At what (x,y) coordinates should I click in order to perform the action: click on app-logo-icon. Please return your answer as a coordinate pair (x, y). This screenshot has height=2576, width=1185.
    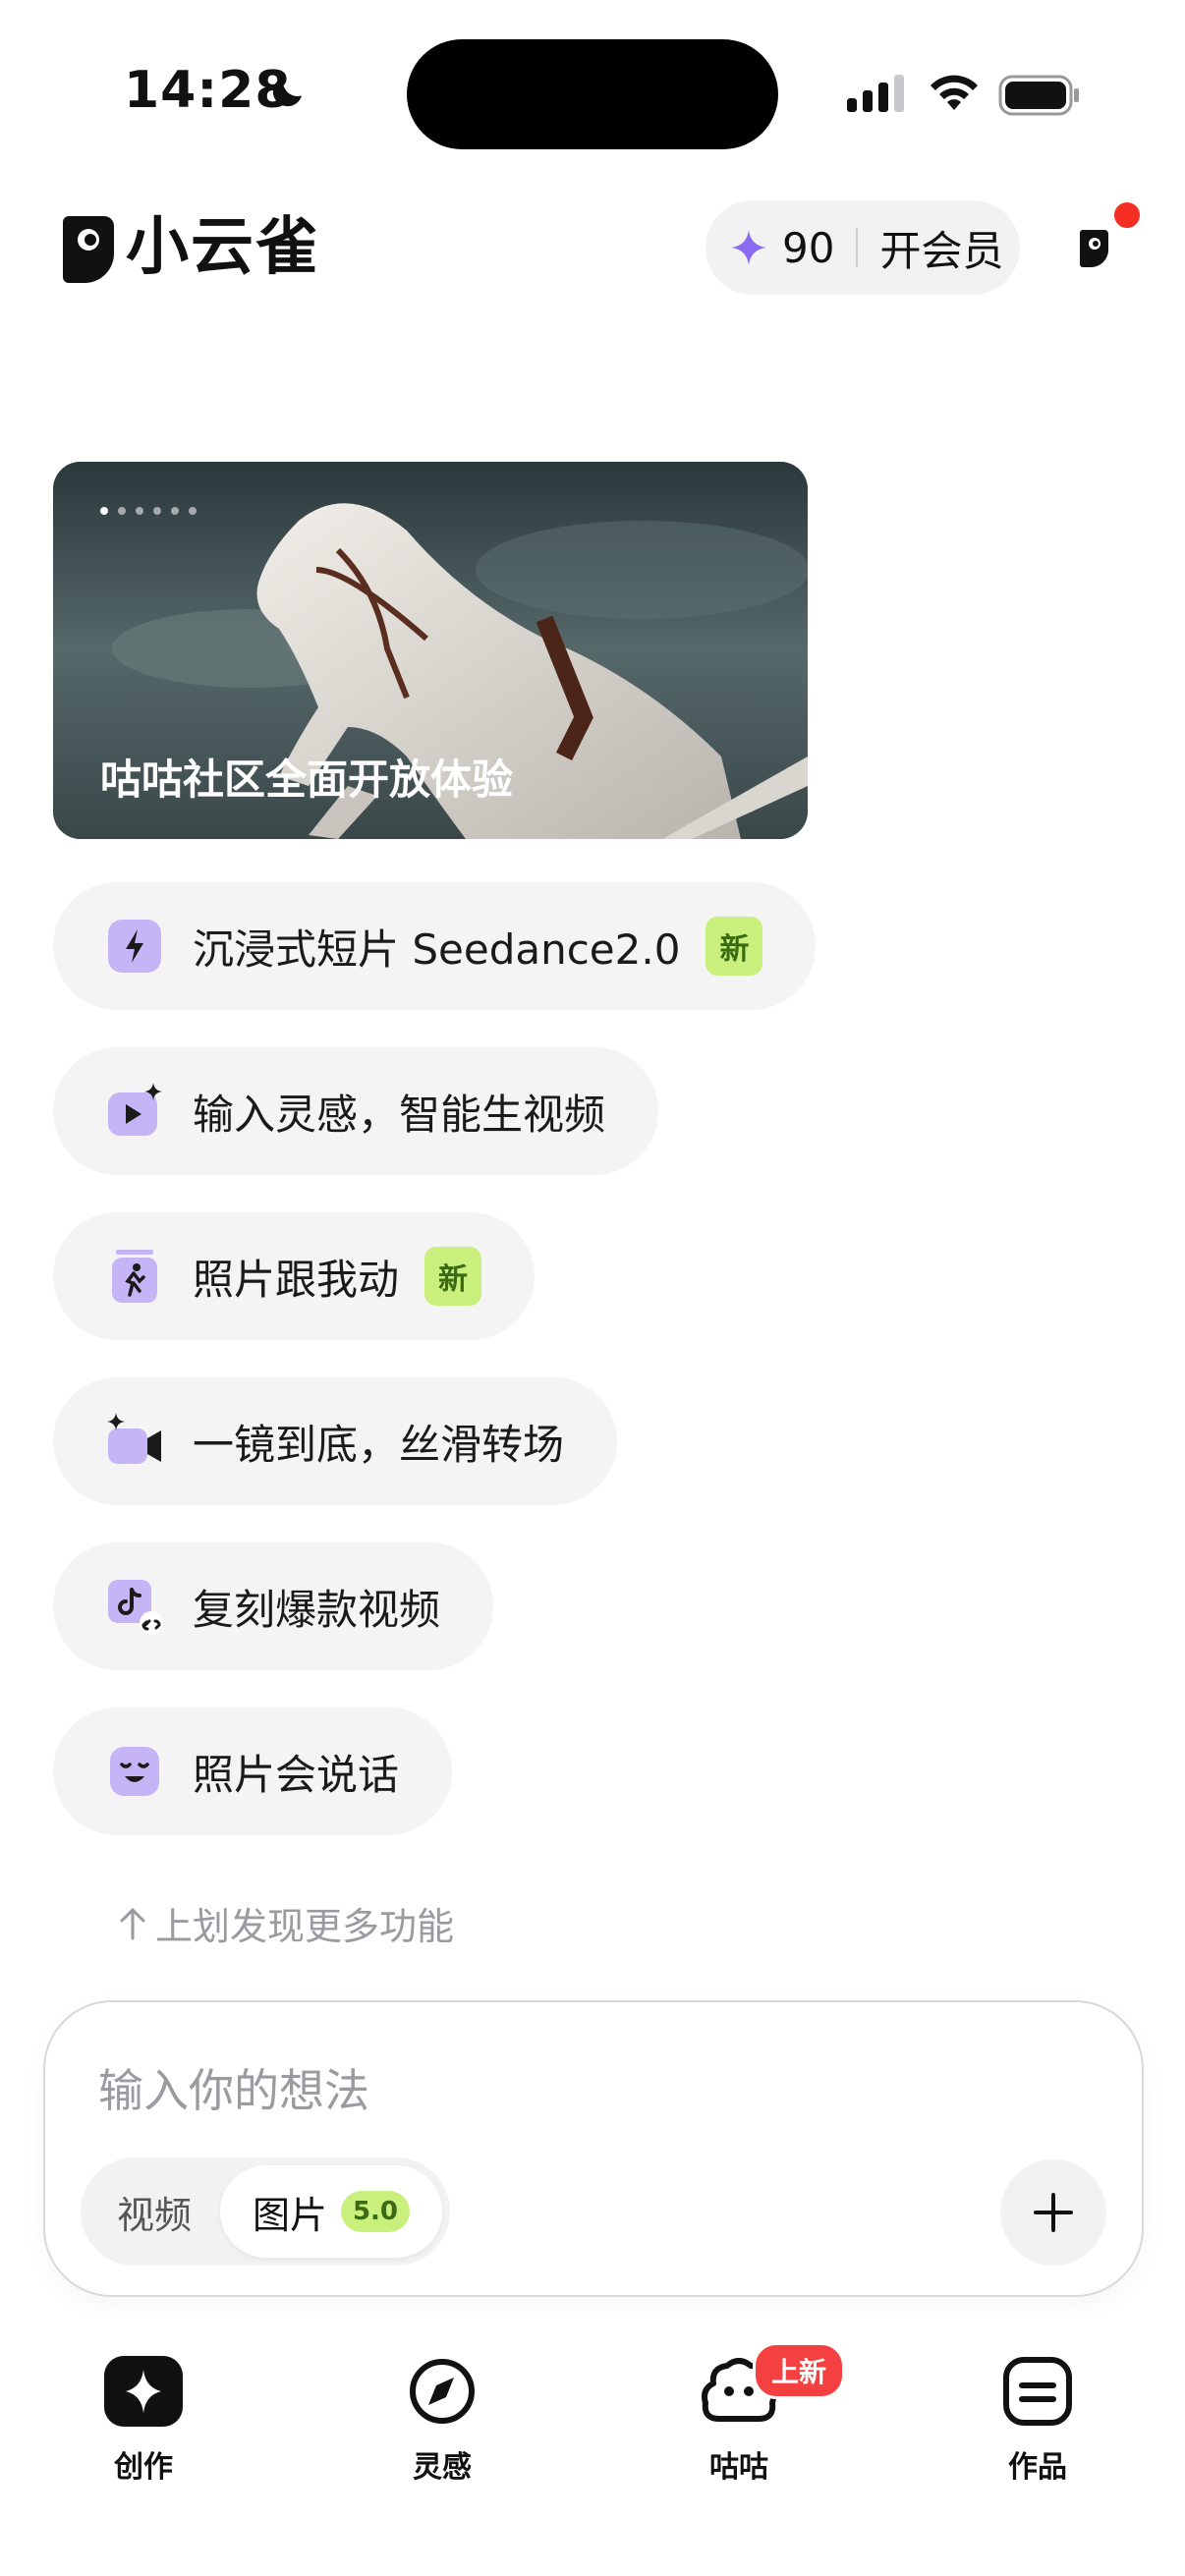
    Looking at the image, I should click on (89, 249).